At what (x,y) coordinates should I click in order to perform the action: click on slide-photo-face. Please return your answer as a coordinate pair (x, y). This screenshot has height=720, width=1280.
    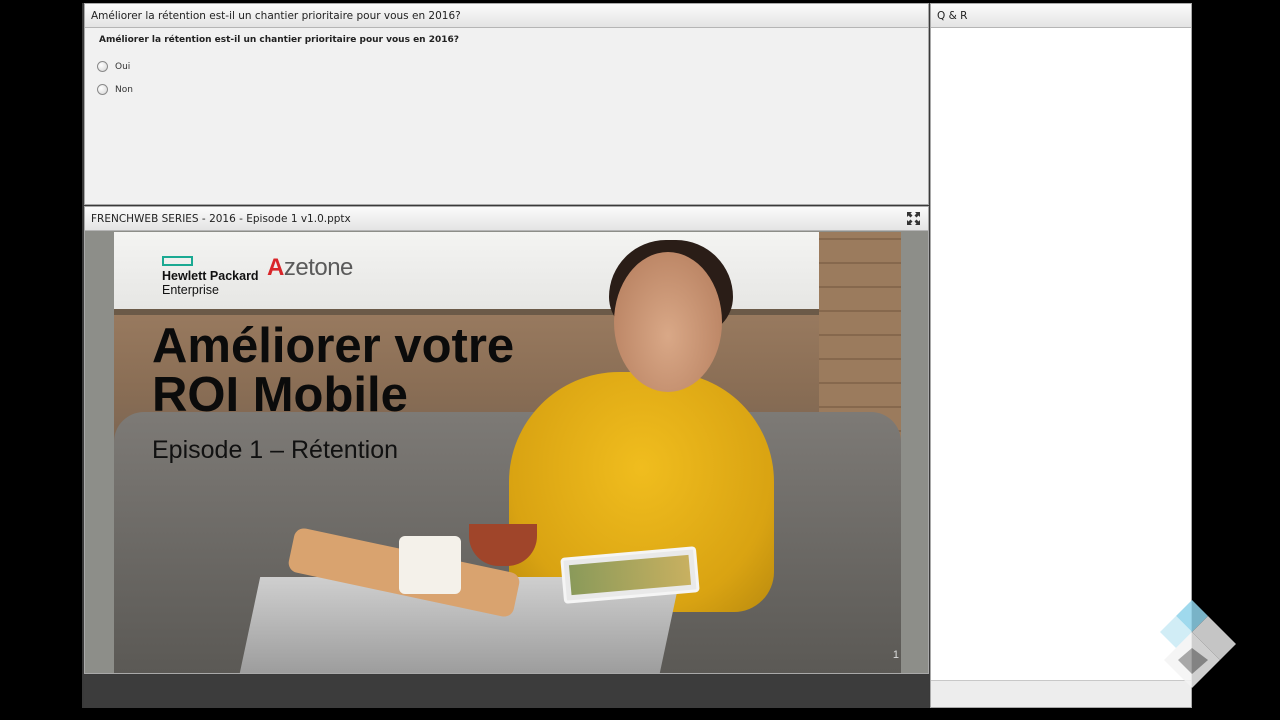
    Looking at the image, I should click on (668, 322).